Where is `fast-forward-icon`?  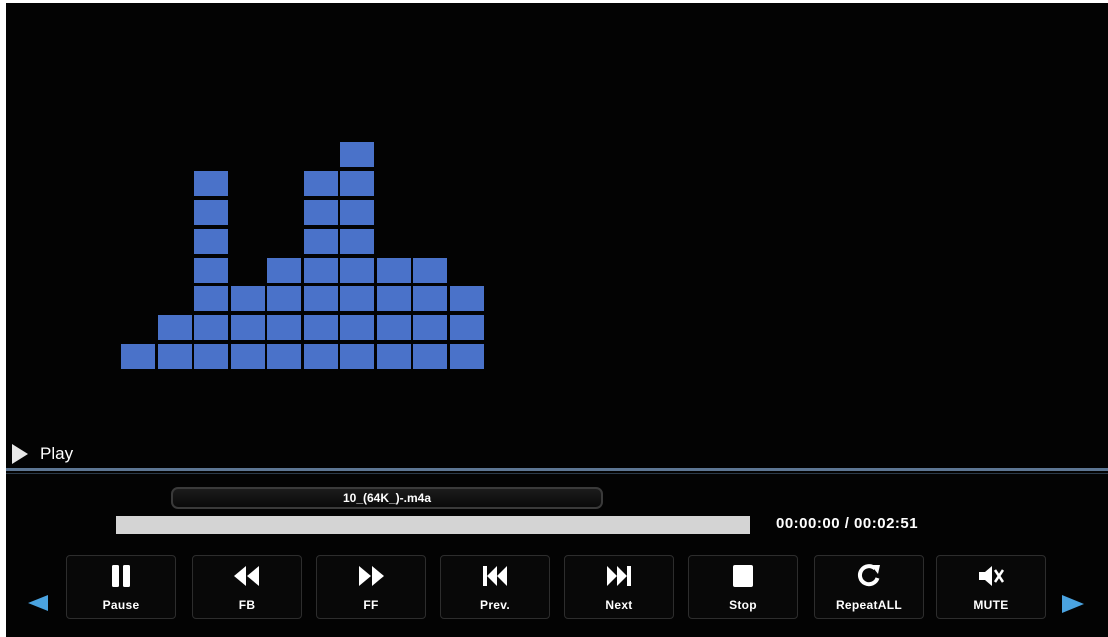 fast-forward-icon is located at coordinates (371, 576).